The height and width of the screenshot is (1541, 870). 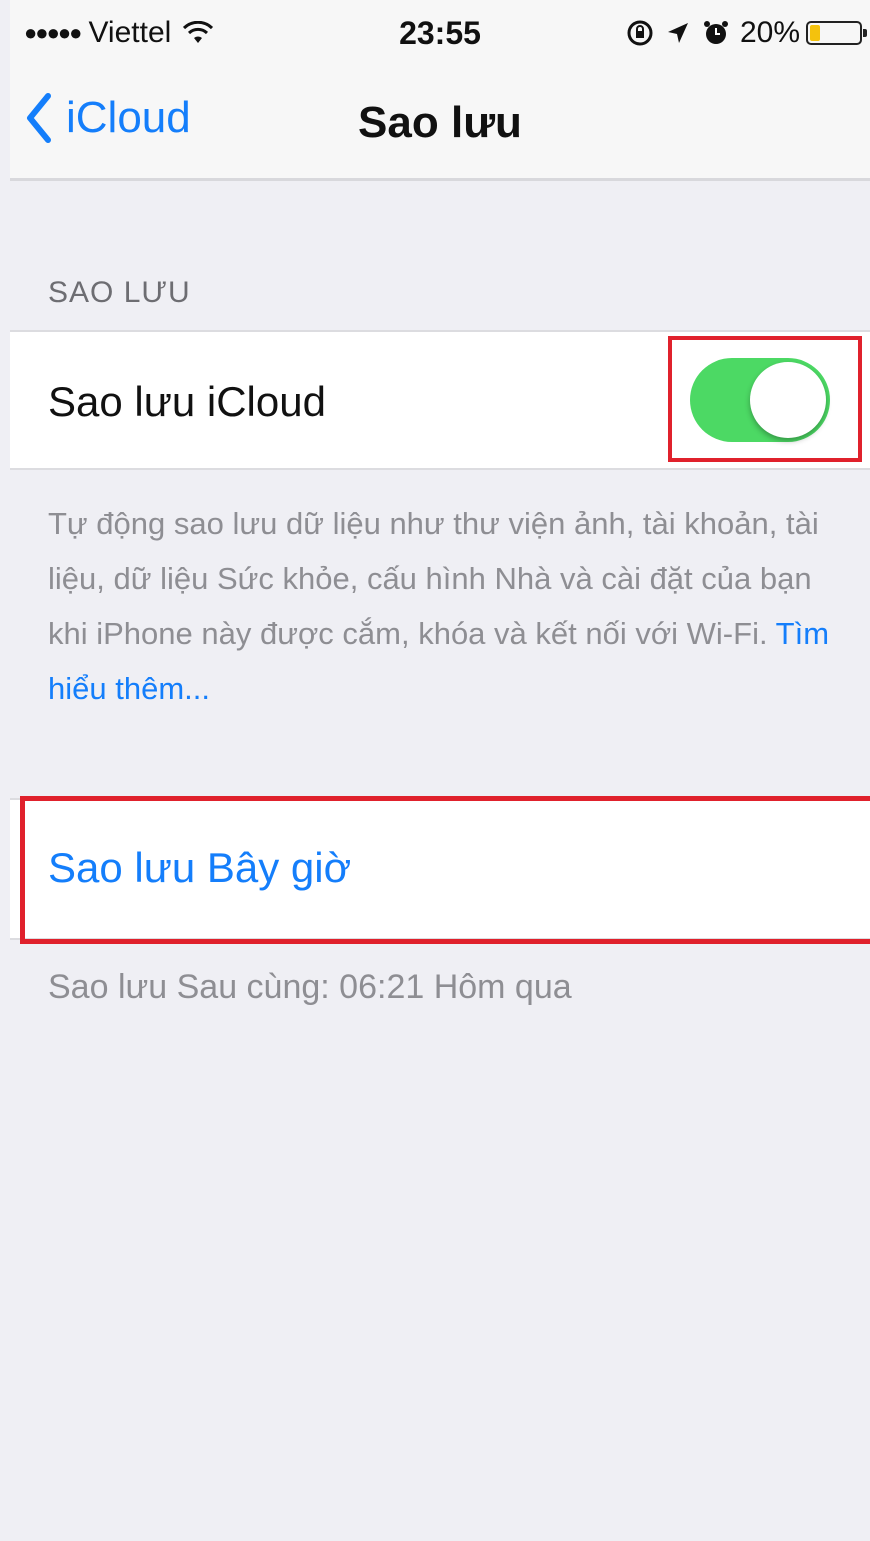 I want to click on alarm-icon, so click(x=715, y=32).